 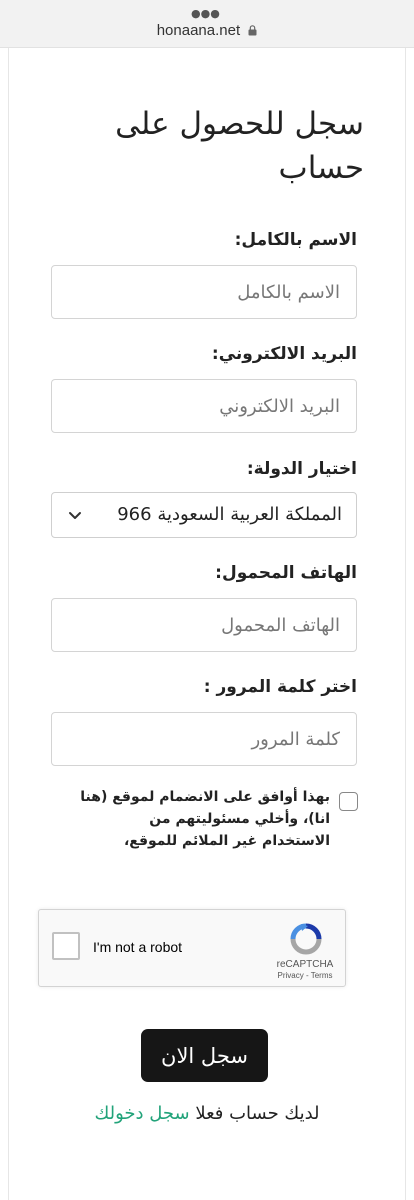 What do you see at coordinates (280, 687) in the screenshot?
I see `password-label: اختر كلمة المرور :` at bounding box center [280, 687].